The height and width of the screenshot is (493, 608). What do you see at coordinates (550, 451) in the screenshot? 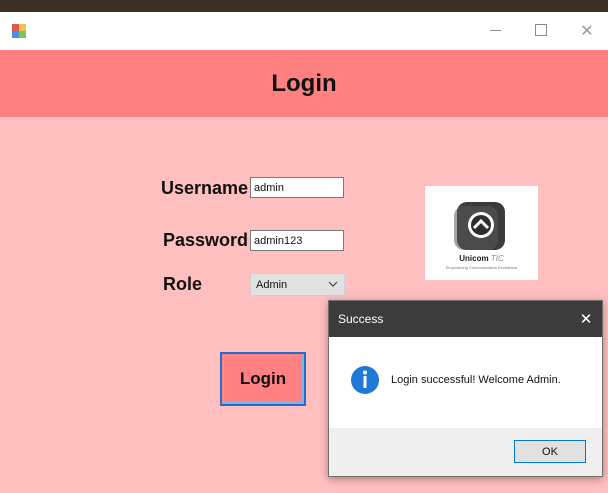
I see `ok-button: OK` at bounding box center [550, 451].